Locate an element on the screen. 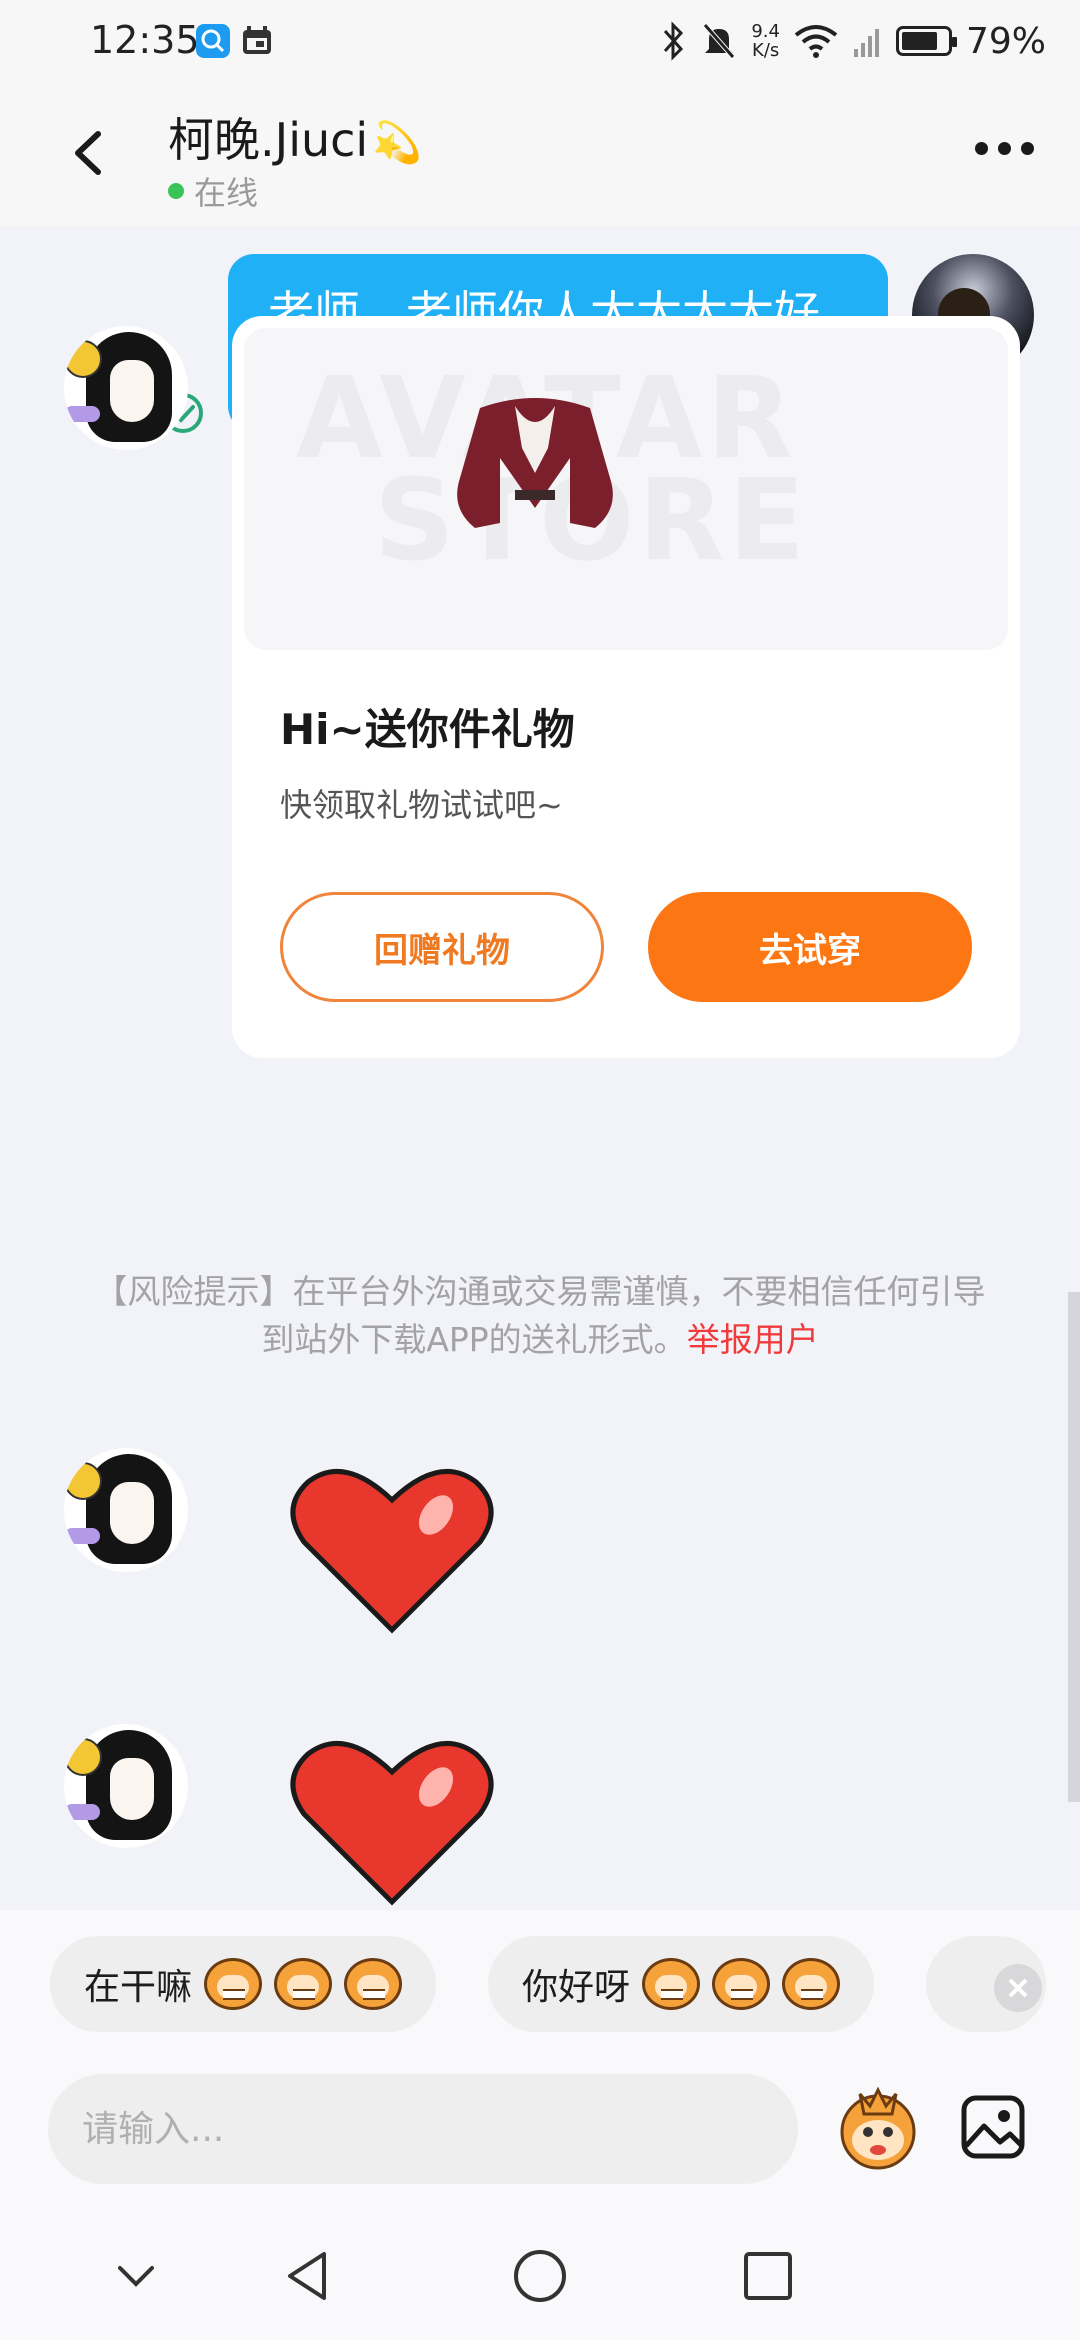 This screenshot has height=2340, width=1080. contact-name-emoji: 💫 is located at coordinates (397, 143).